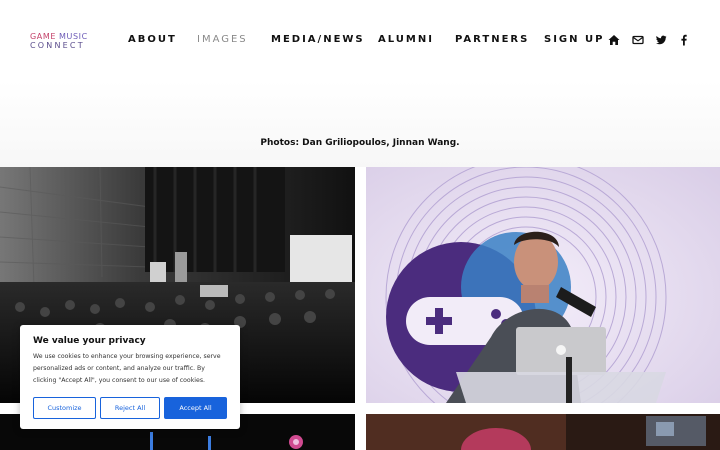 The width and height of the screenshot is (720, 450). I want to click on customize-button: Customize, so click(64, 408).